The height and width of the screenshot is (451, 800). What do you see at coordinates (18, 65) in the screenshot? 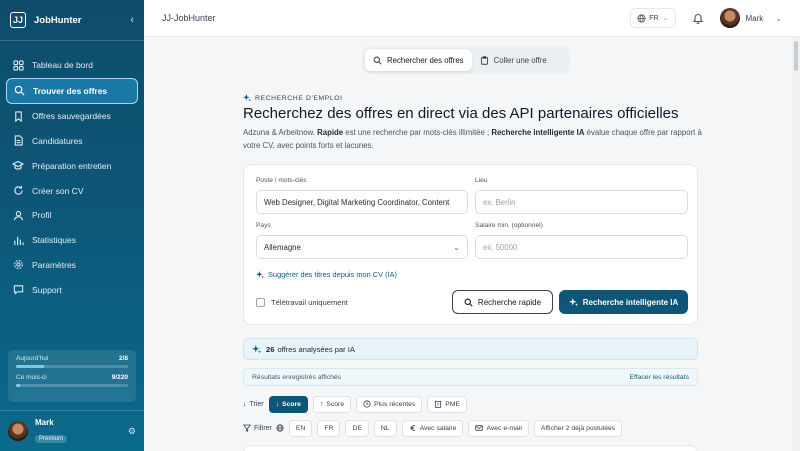
I see `grid-icon` at bounding box center [18, 65].